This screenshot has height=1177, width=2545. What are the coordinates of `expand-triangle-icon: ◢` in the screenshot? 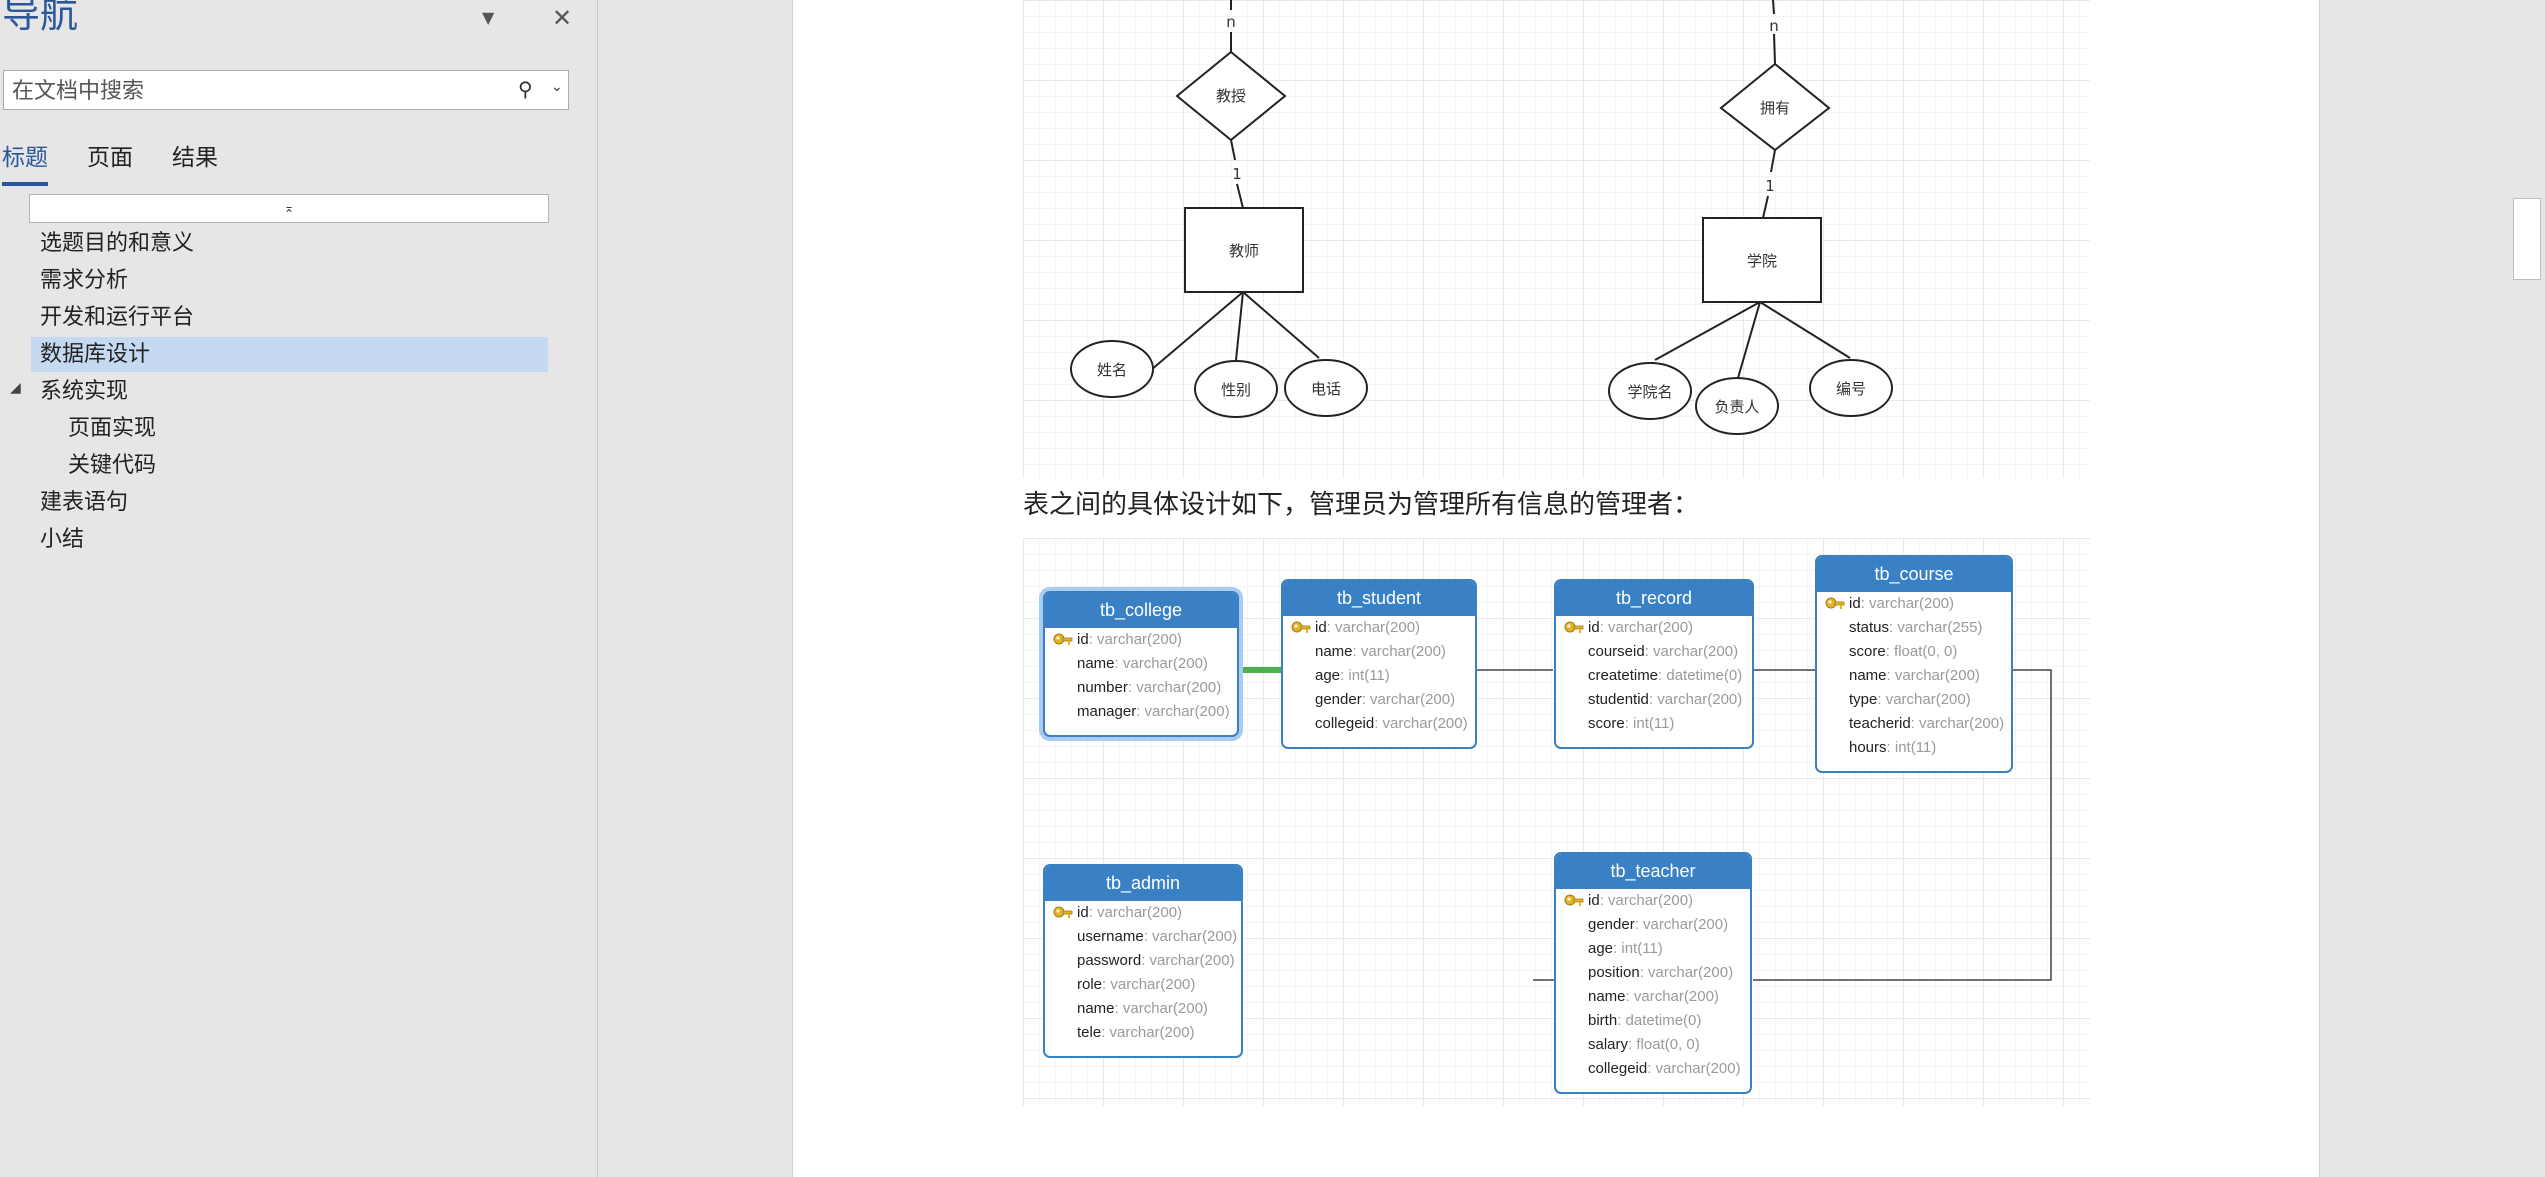 It's located at (15, 388).